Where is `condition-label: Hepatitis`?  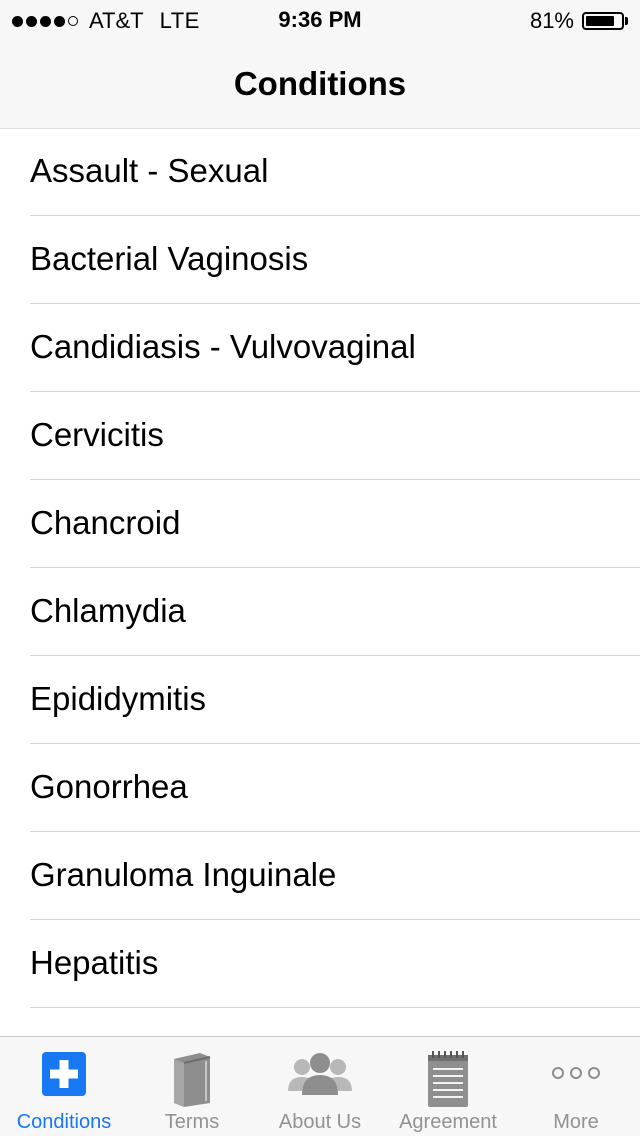
condition-label: Hepatitis is located at coordinates (94, 962).